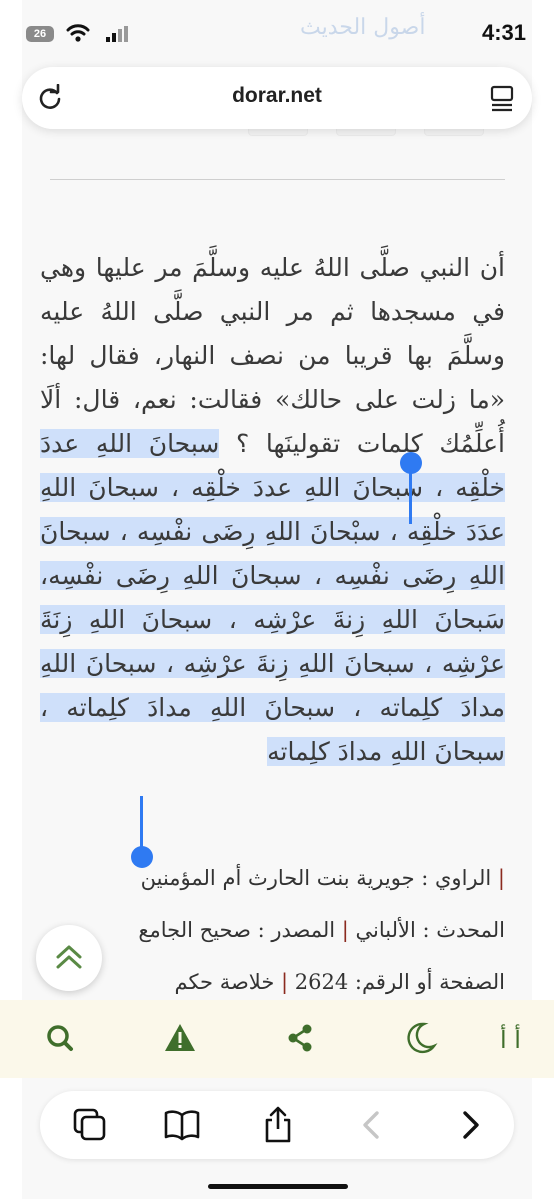 This screenshot has height=1199, width=554. I want to click on muhaddith-line: المحدث : الألباني | المصدر : صحيح الجامع, so click(272, 930).